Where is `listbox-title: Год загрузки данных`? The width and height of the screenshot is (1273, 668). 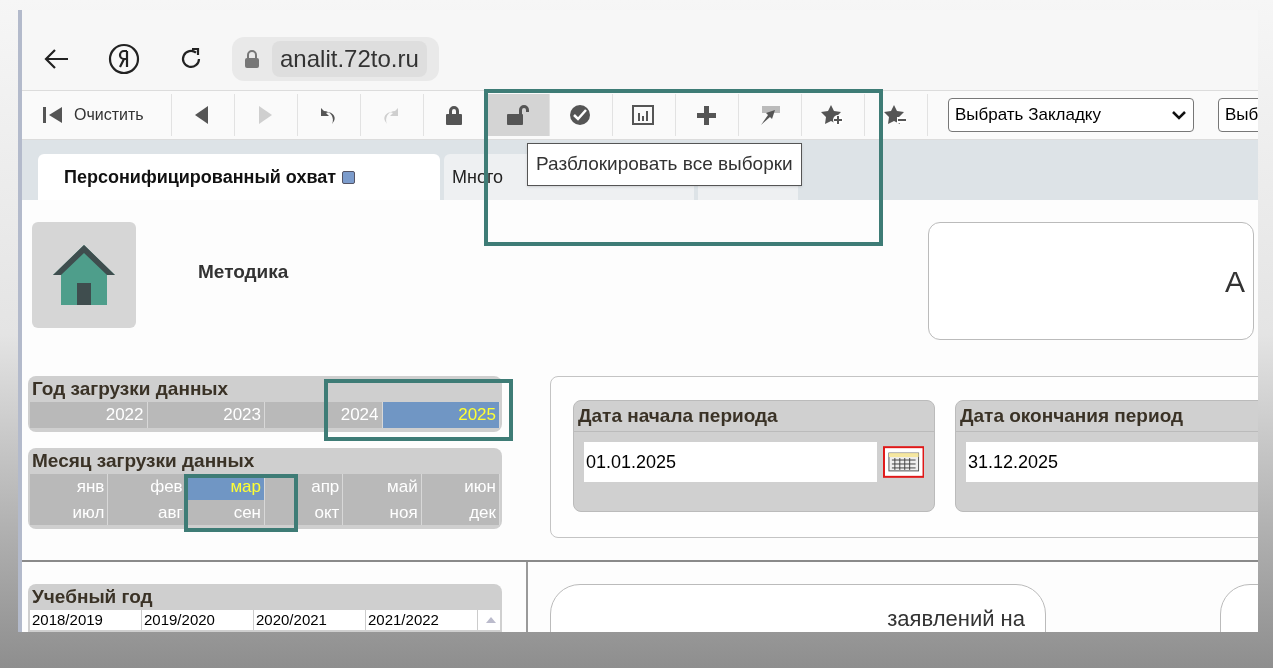 listbox-title: Год загрузки данных is located at coordinates (130, 389).